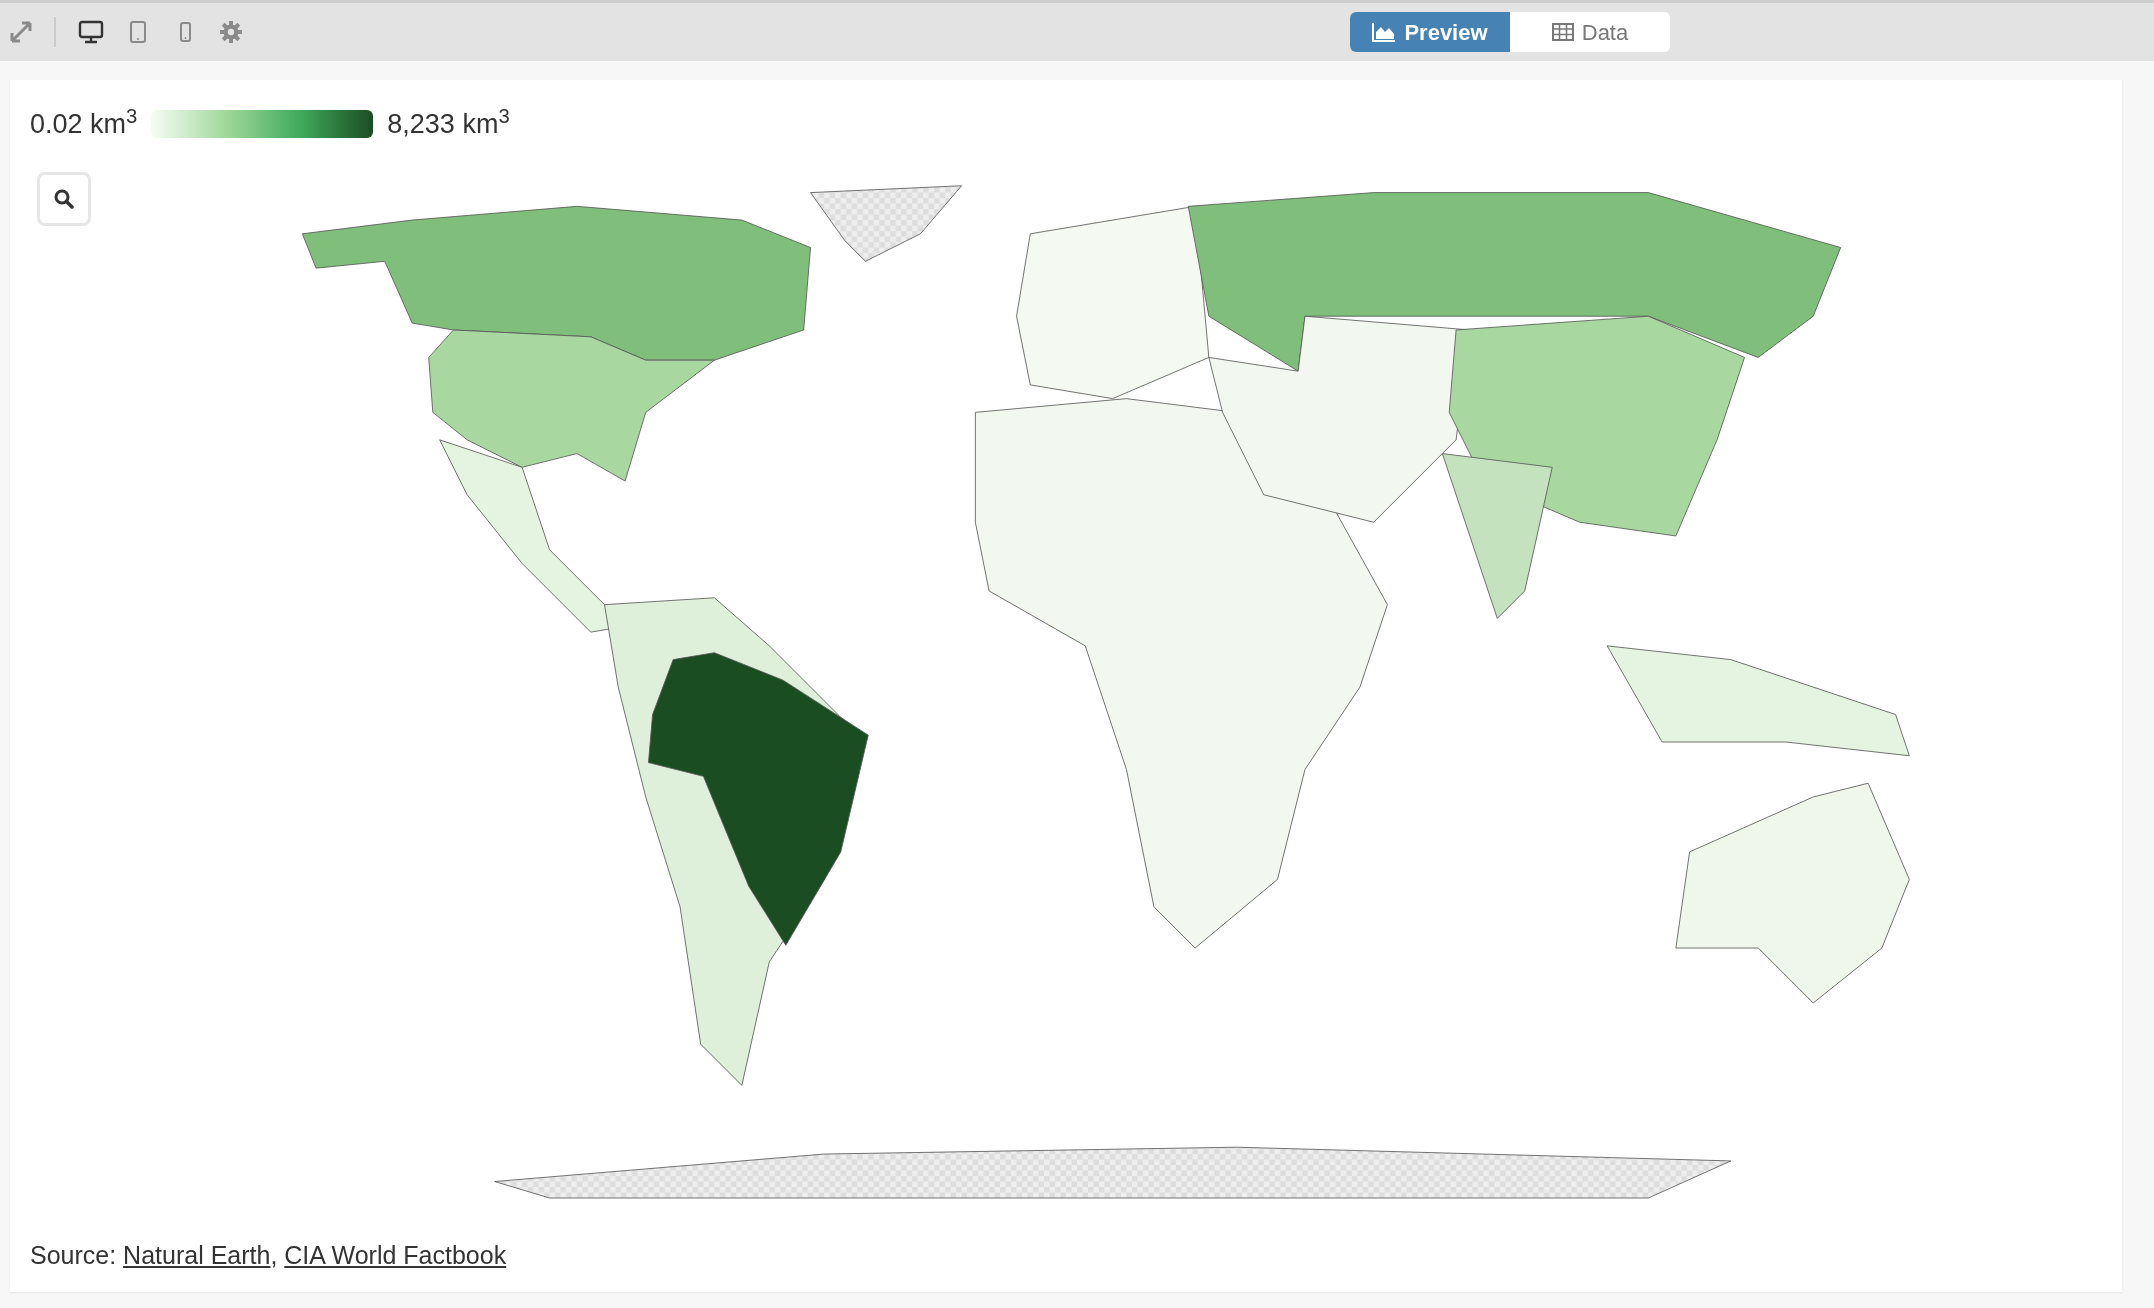  I want to click on view-tab: Preview, so click(1430, 32).